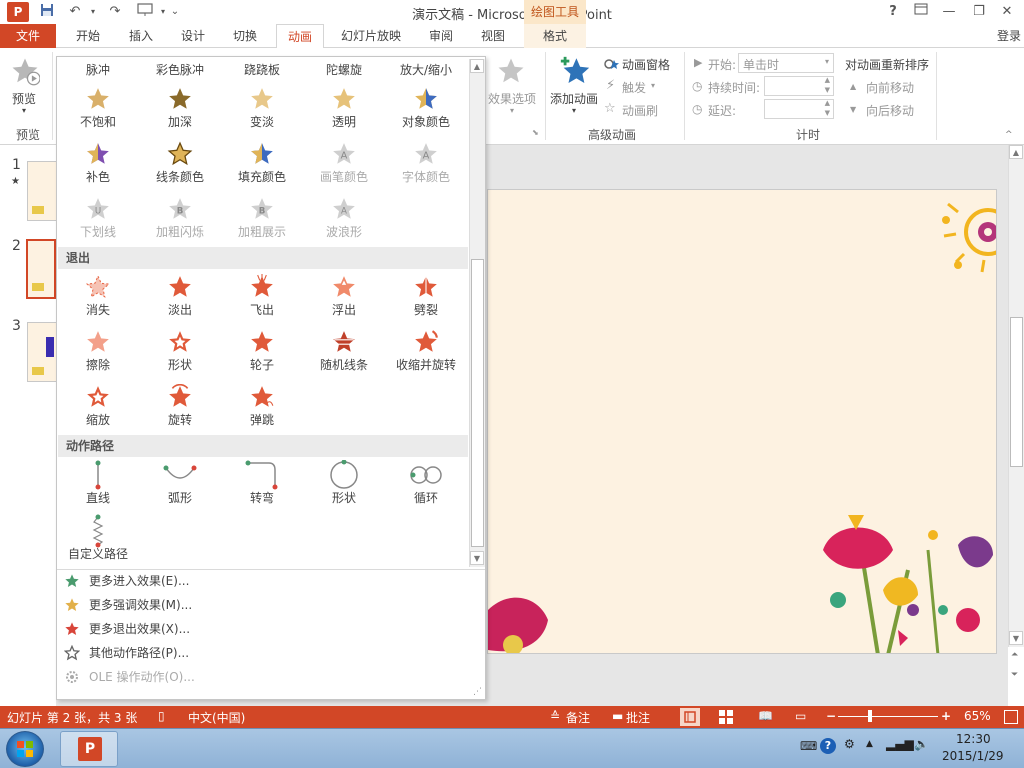 This screenshot has height=768, width=1024. What do you see at coordinates (512, 110) in the screenshot?
I see `effect-options-dropdown-icon: ▾` at bounding box center [512, 110].